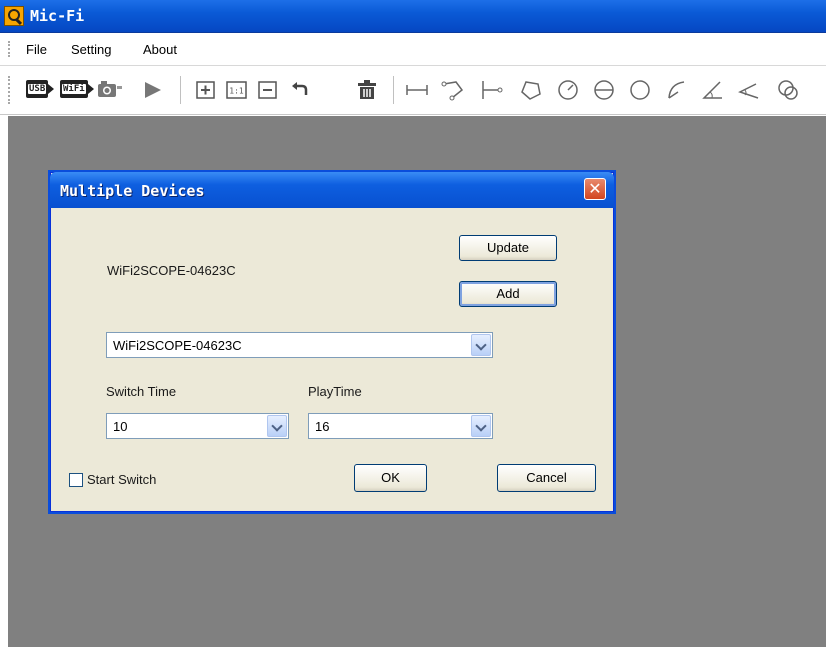 This screenshot has width=826, height=647. I want to click on toolbar: USB WiFi 1:1, so click(413, 90).